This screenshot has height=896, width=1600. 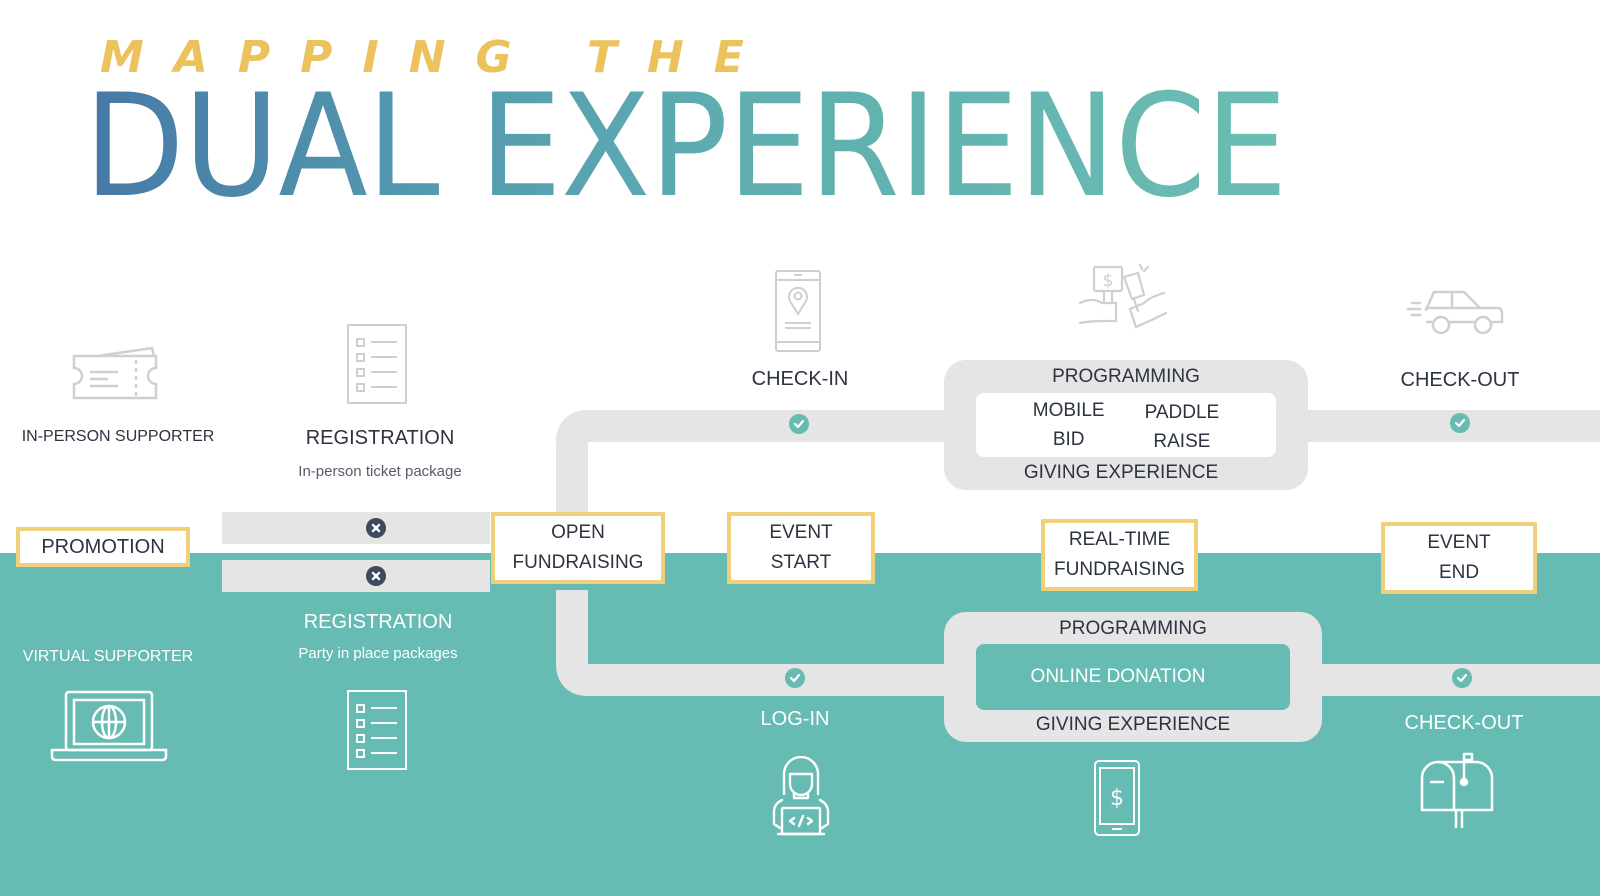 What do you see at coordinates (1119, 555) in the screenshot?
I see `stage-real-time-fundraising: REAL-TIME FUNDRAISING` at bounding box center [1119, 555].